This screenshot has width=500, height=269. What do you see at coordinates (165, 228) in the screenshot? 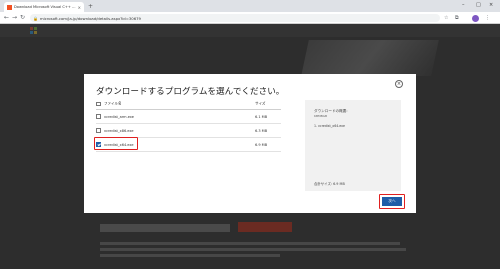
I see `language-select-bg` at bounding box center [165, 228].